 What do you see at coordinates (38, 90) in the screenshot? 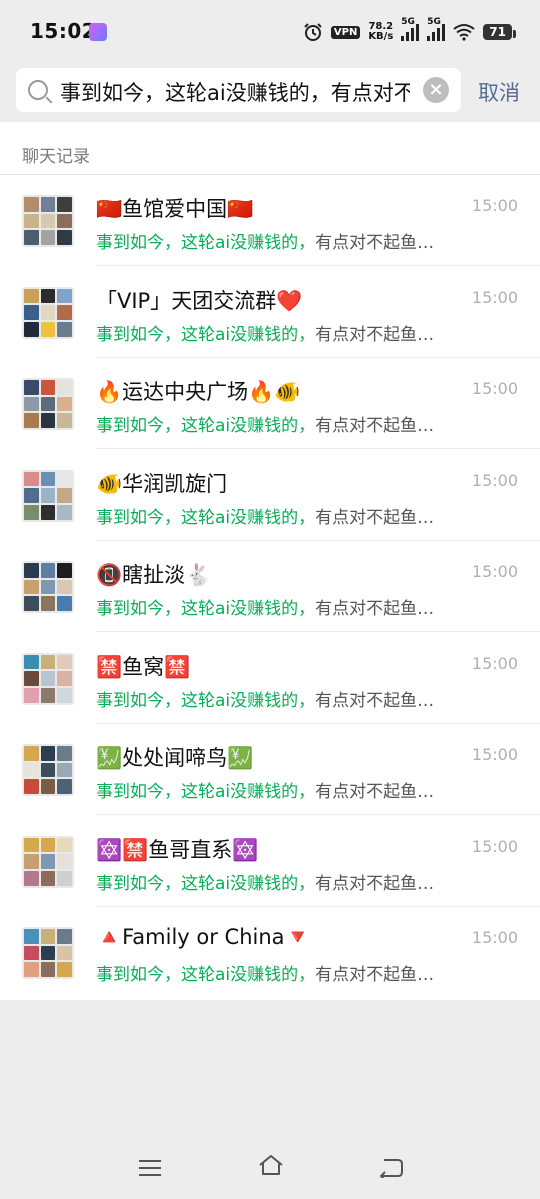
I see `search-icon` at bounding box center [38, 90].